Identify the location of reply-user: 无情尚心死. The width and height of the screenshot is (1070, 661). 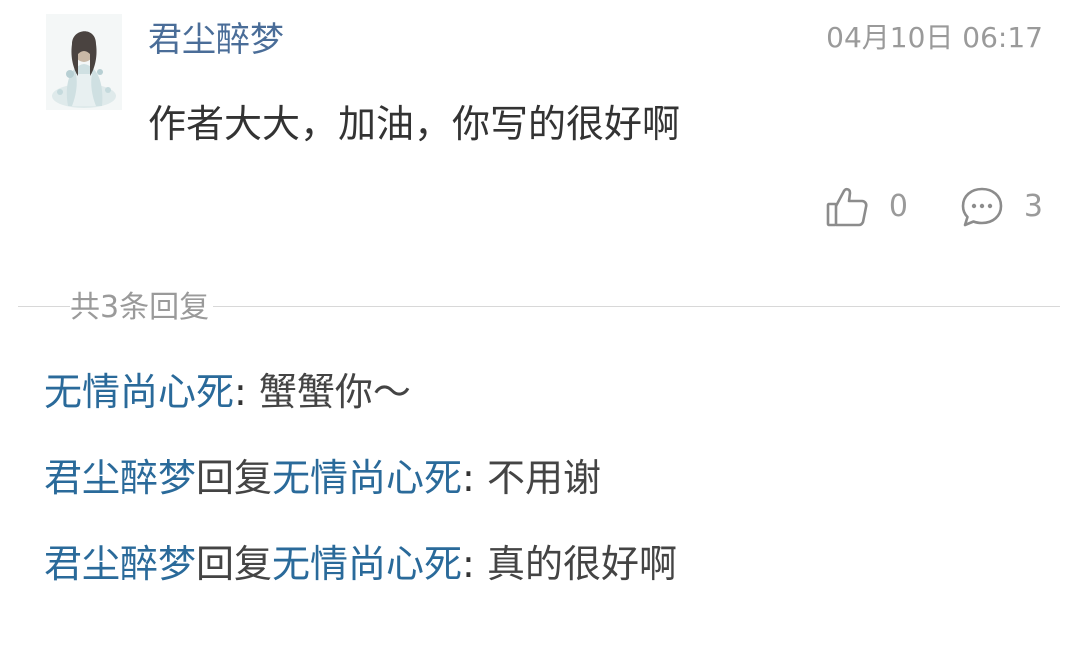
(139, 392).